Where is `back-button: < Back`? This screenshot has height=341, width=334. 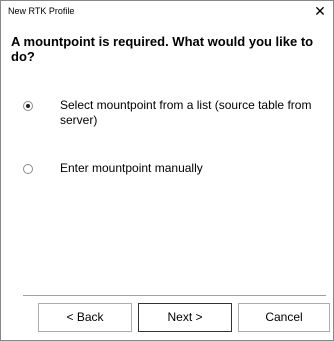
back-button: < Back is located at coordinates (85, 317).